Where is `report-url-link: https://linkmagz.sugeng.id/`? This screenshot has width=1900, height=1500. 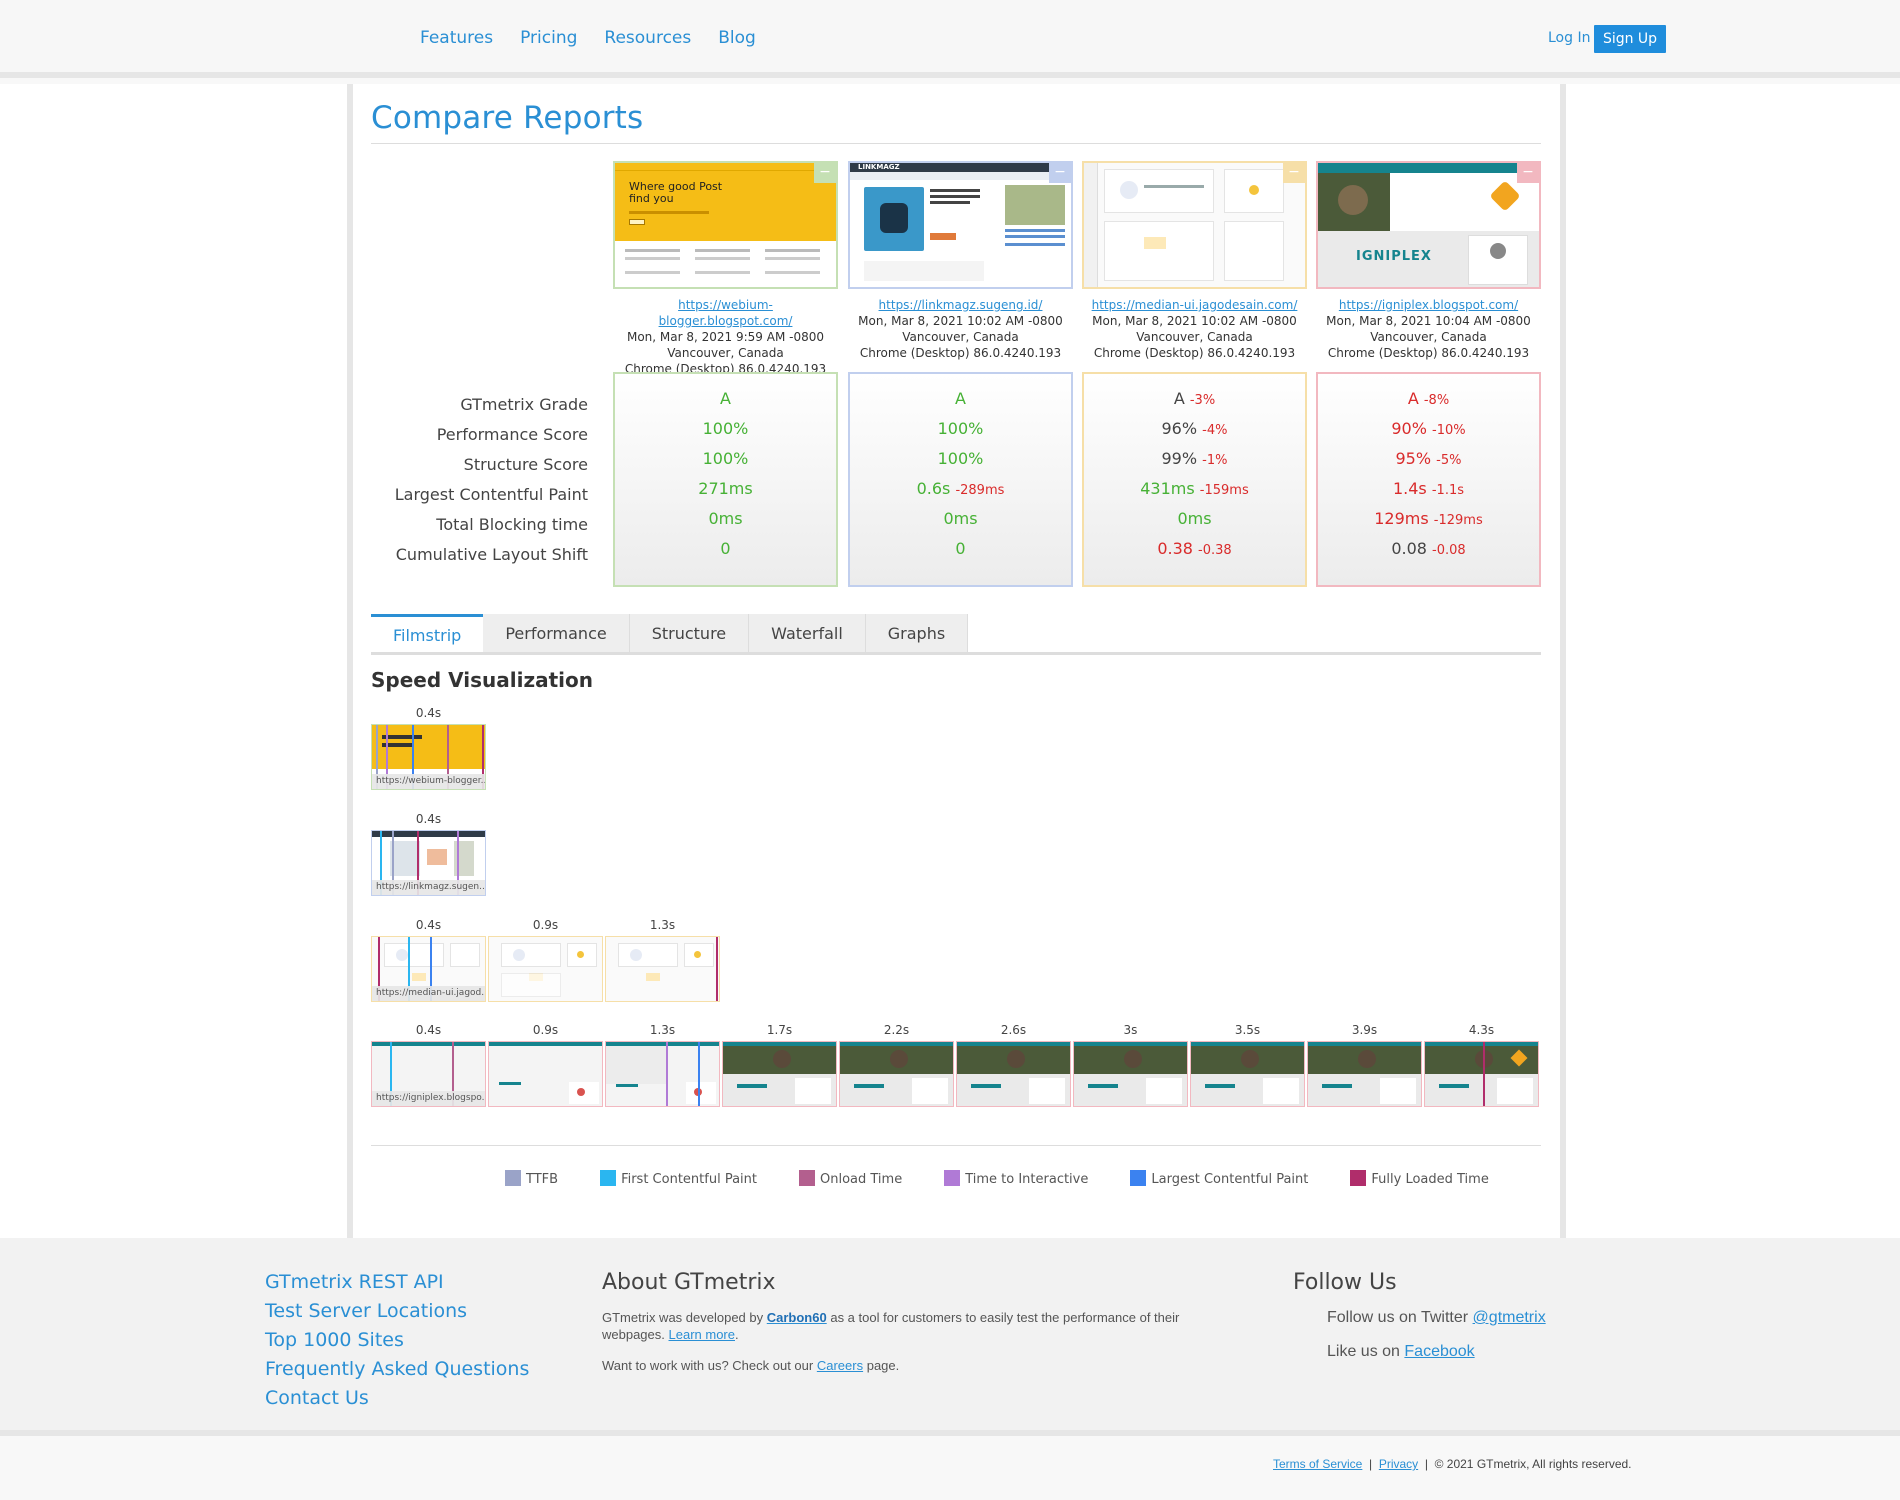
report-url-link: https://linkmagz.sugeng.id/ is located at coordinates (960, 305).